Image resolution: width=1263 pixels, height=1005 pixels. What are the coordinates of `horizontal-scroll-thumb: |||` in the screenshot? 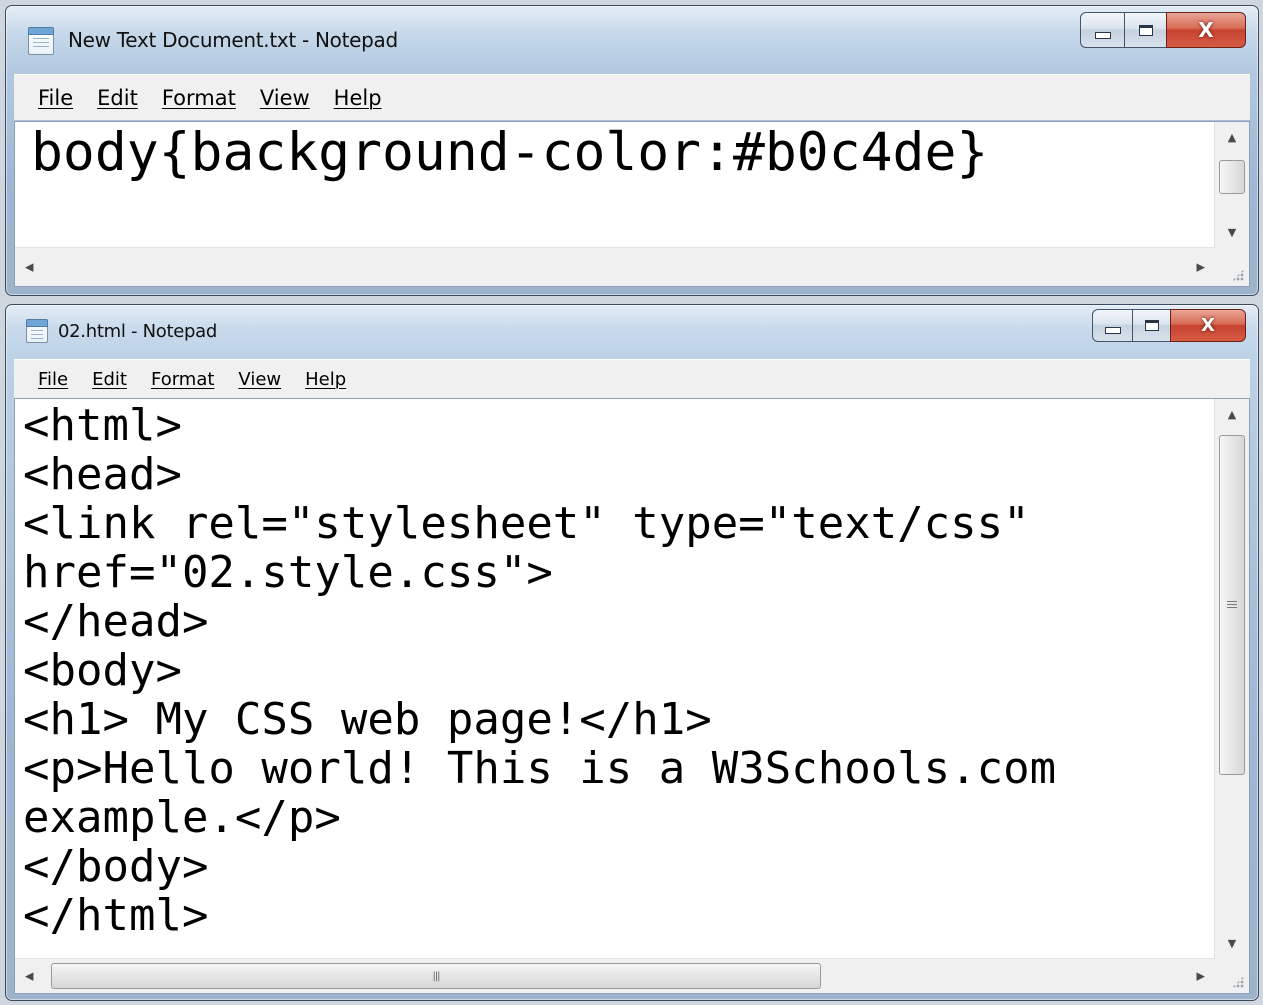 It's located at (436, 976).